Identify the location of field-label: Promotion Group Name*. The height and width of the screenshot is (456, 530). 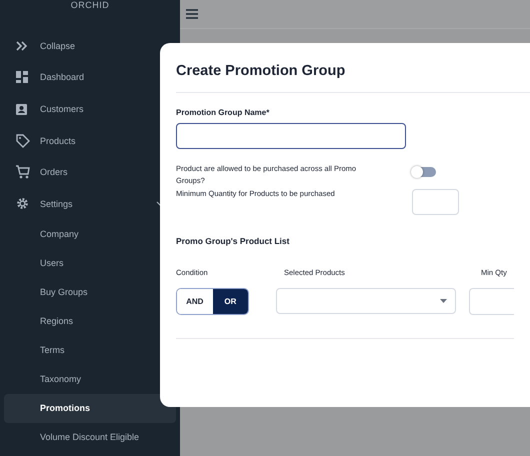
(223, 112).